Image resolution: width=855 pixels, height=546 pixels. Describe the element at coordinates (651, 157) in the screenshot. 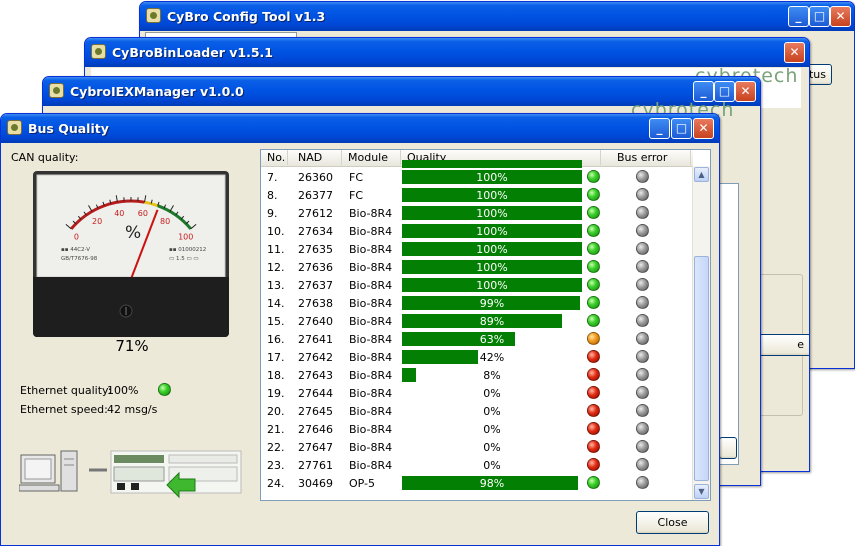

I see `col-bus-error: Bus error` at that location.